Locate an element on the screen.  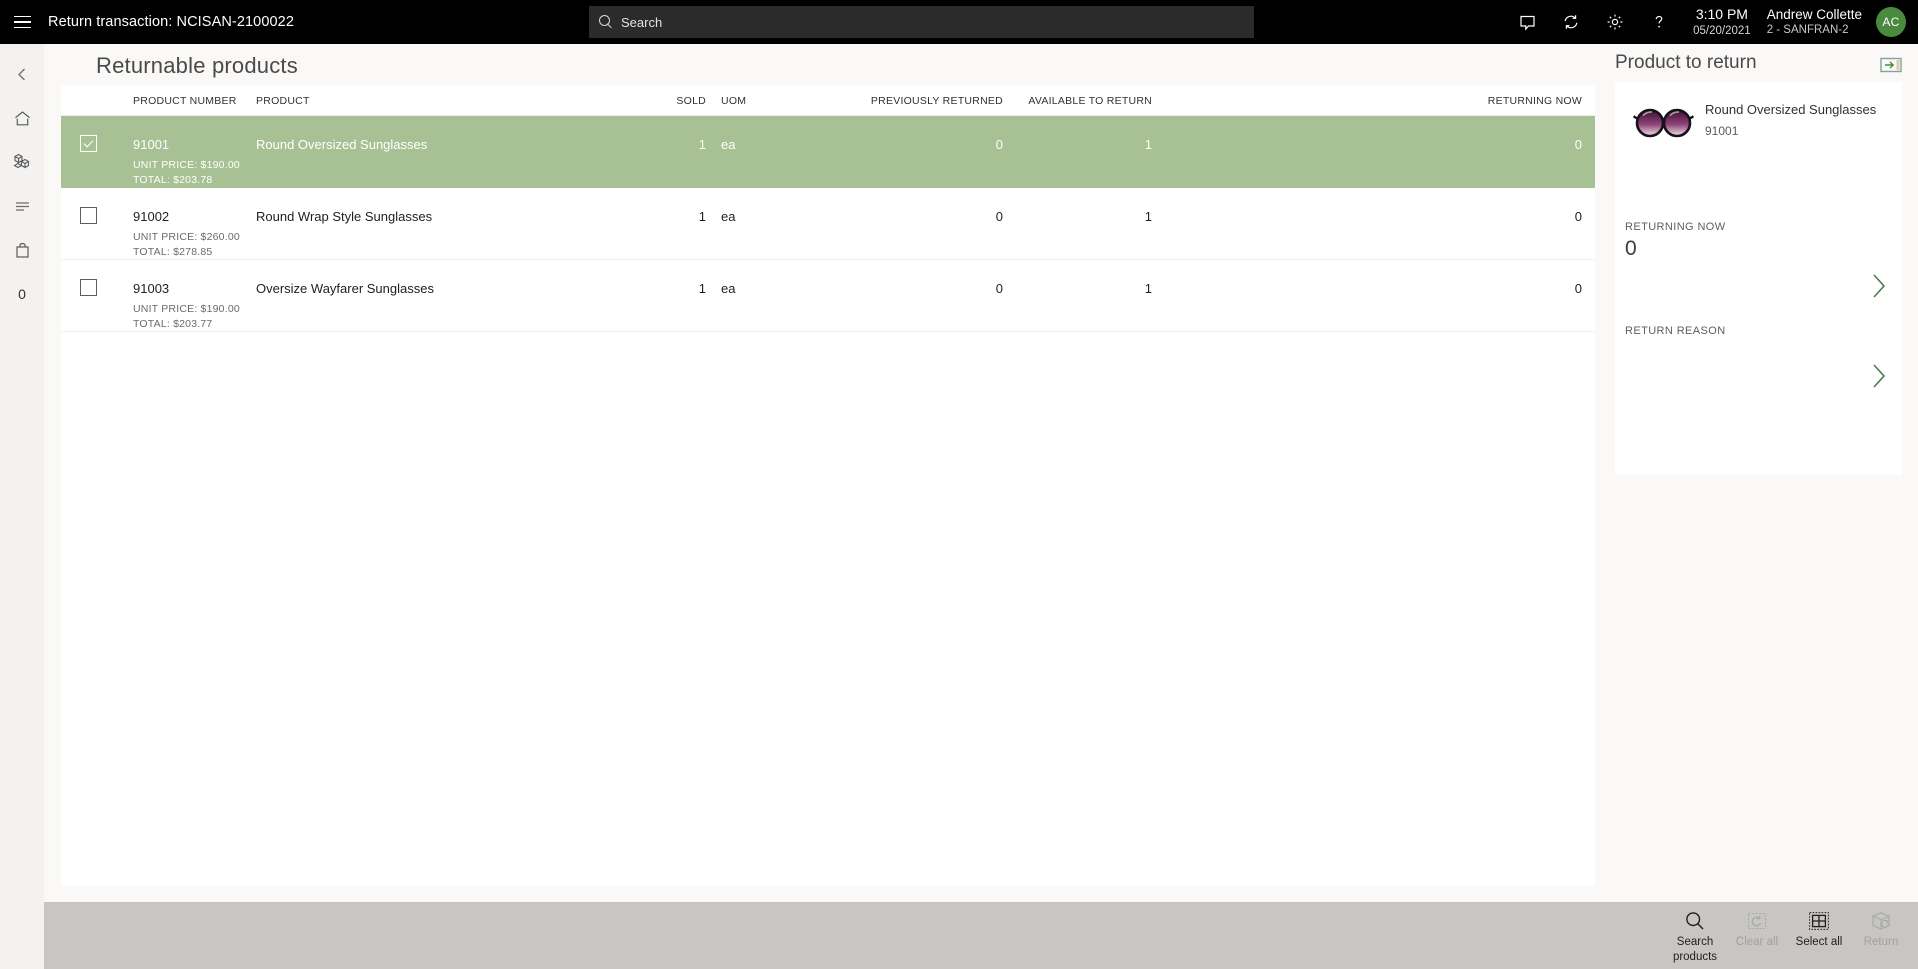
page-title: Returnable products is located at coordinates (197, 65).